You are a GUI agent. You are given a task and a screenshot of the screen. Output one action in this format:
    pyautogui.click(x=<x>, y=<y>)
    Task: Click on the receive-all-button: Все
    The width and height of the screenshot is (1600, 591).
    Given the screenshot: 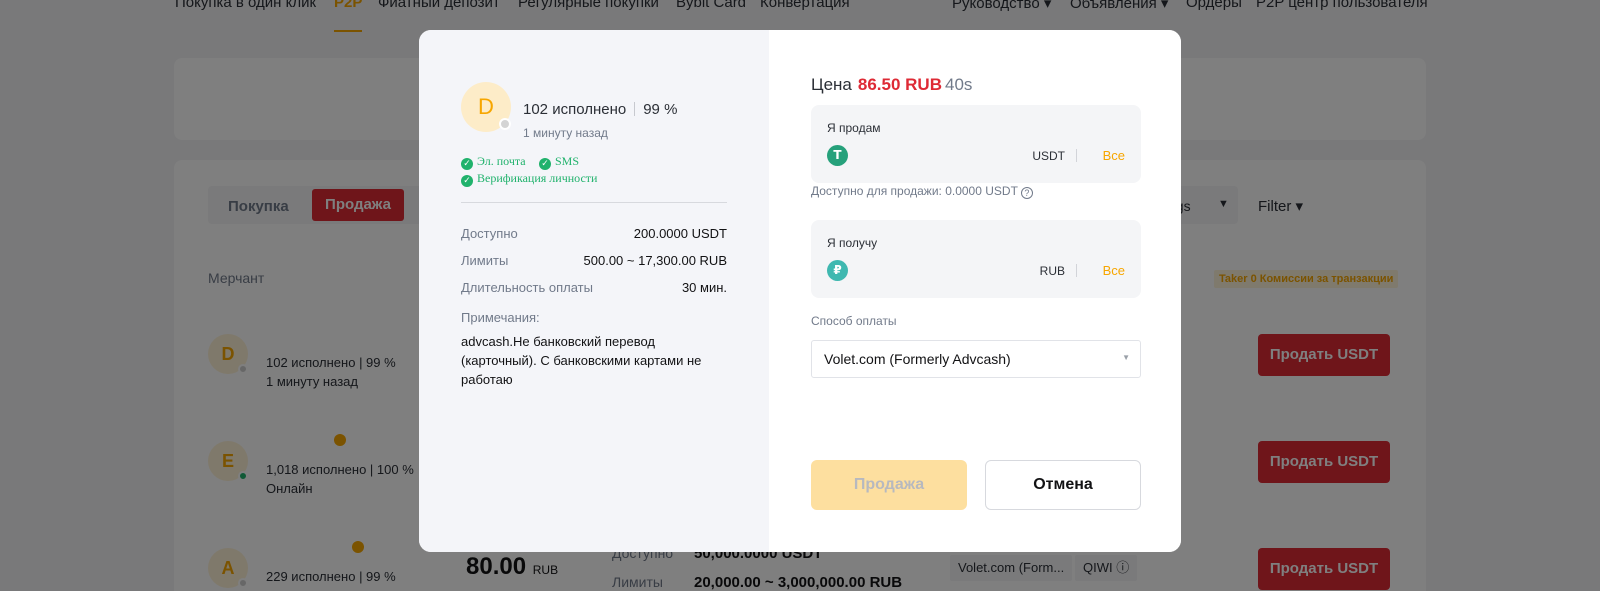 What is the action you would take?
    pyautogui.click(x=1114, y=270)
    